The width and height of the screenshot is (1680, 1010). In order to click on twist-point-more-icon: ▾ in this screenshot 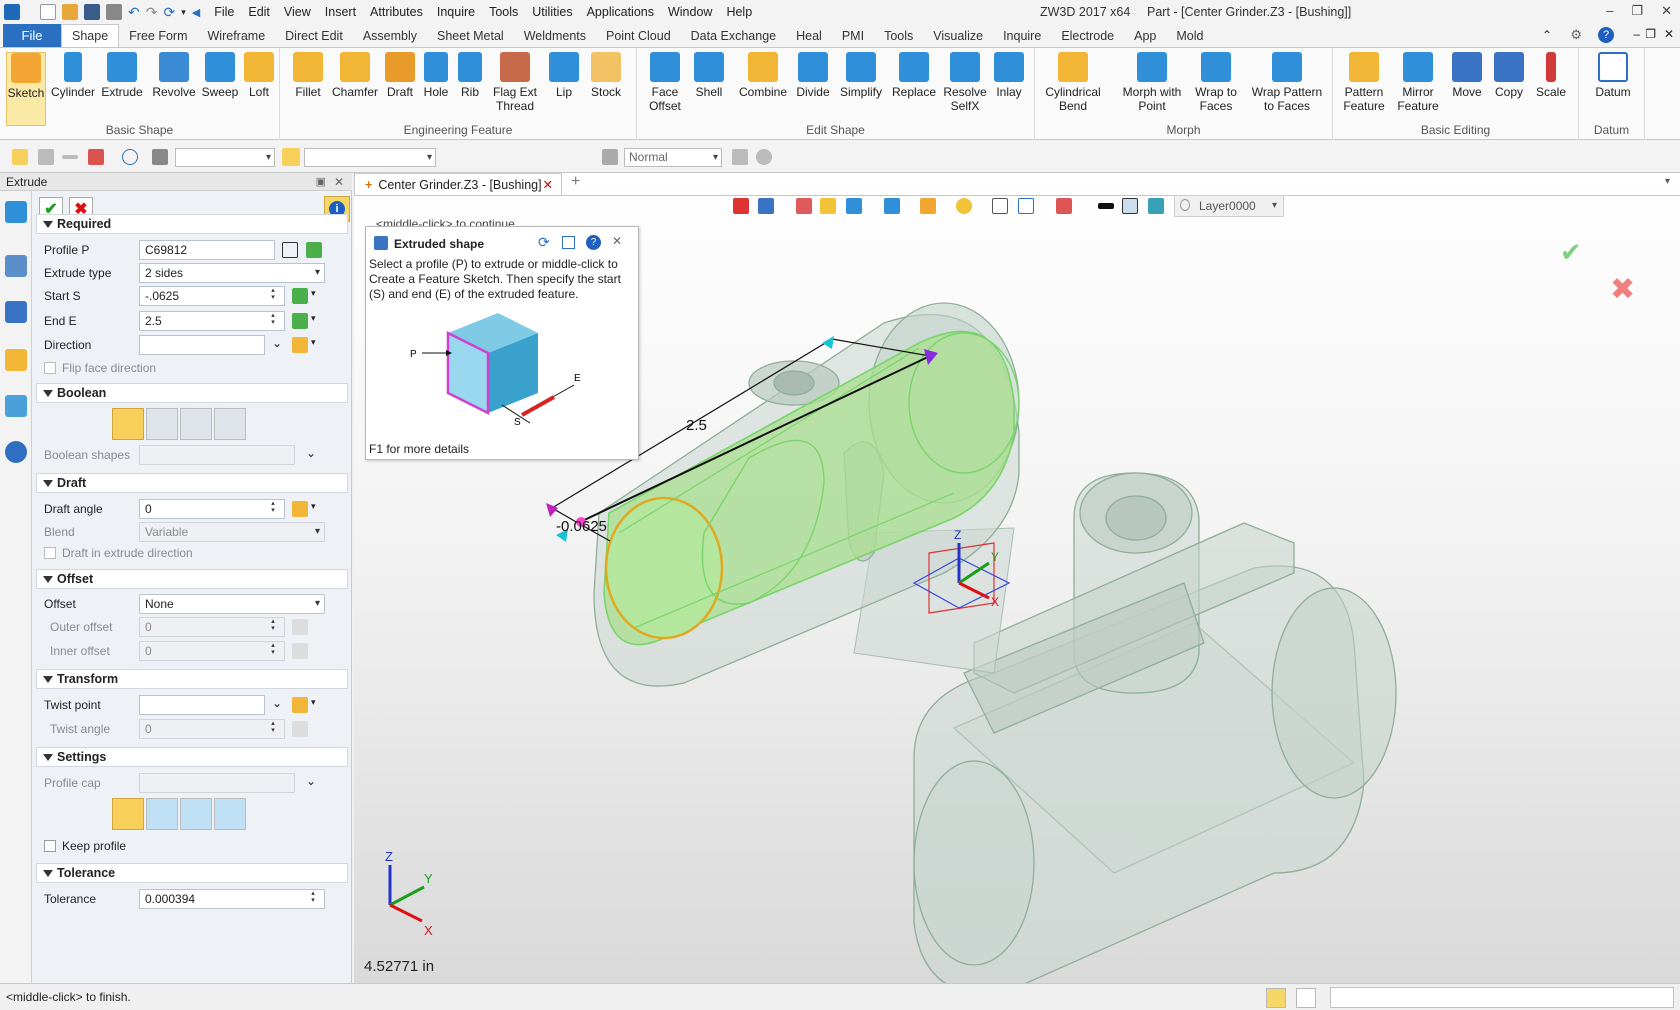, I will do `click(313, 702)`.